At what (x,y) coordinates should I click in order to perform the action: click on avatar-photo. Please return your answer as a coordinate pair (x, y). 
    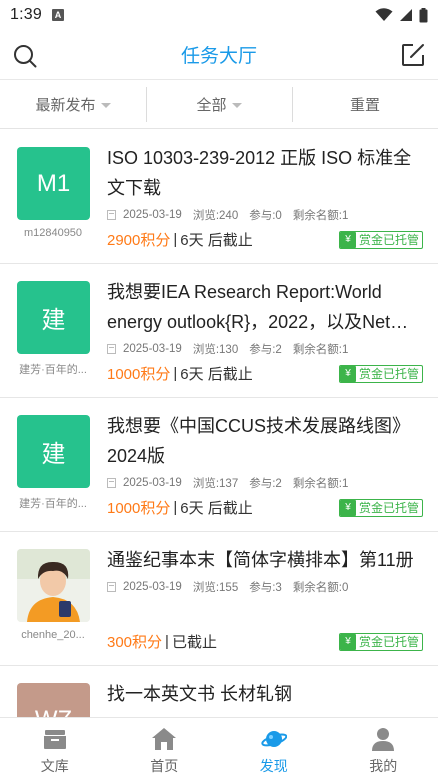
    Looking at the image, I should click on (53, 585).